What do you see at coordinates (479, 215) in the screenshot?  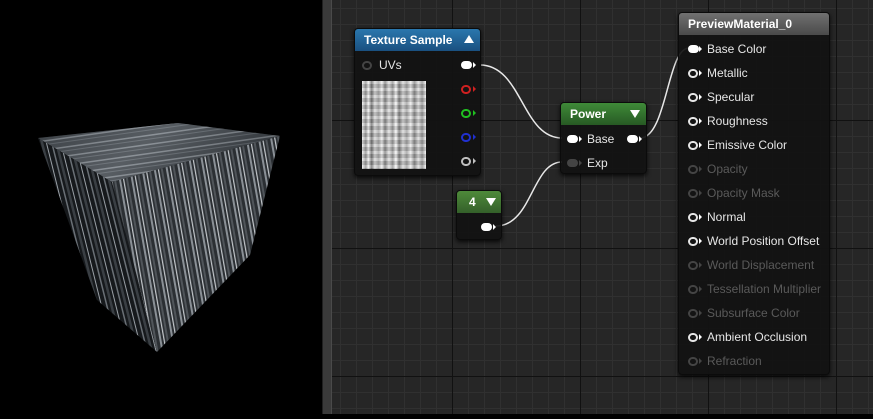 I see `constant-node: 4` at bounding box center [479, 215].